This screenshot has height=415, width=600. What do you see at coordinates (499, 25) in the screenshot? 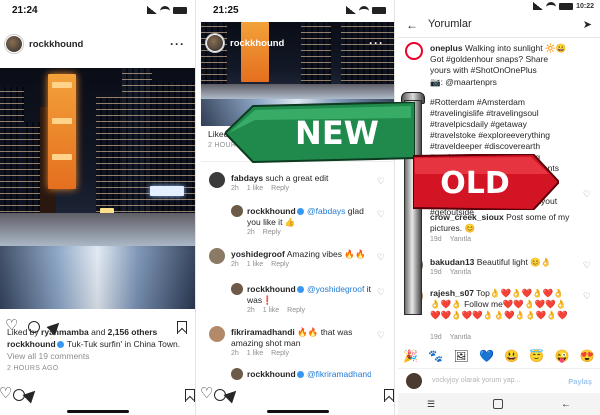
I see `comments-header: ← Yorumlar ➤` at bounding box center [499, 25].